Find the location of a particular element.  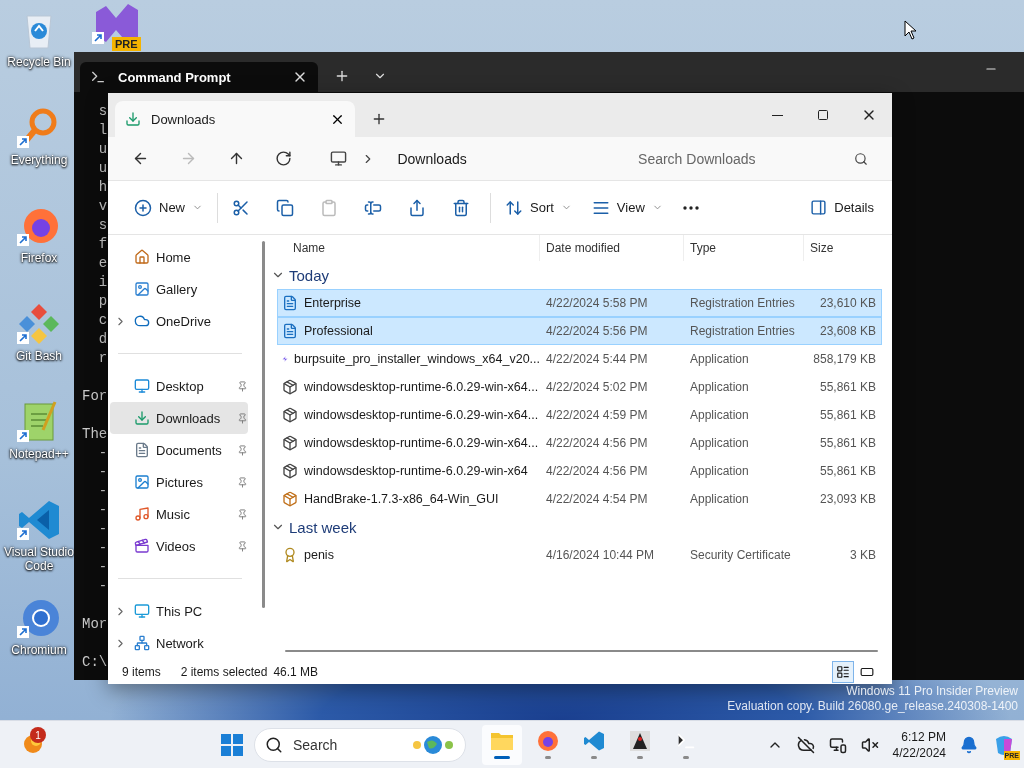

list-icon is located at coordinates (843, 672).